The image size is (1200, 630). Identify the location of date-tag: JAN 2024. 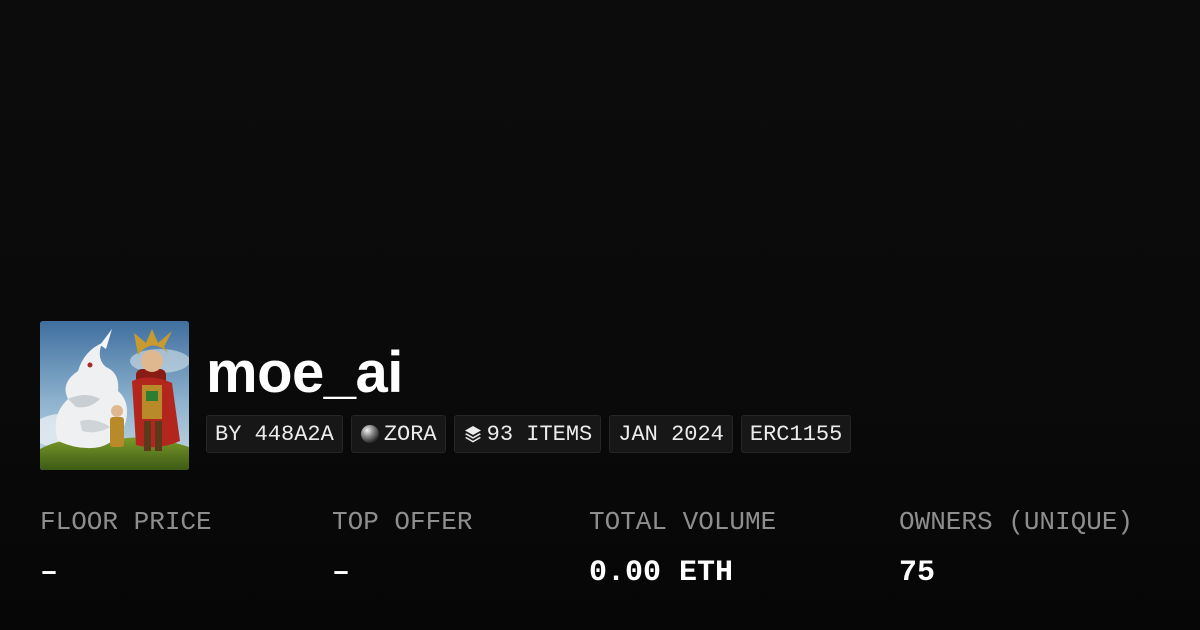
(671, 434).